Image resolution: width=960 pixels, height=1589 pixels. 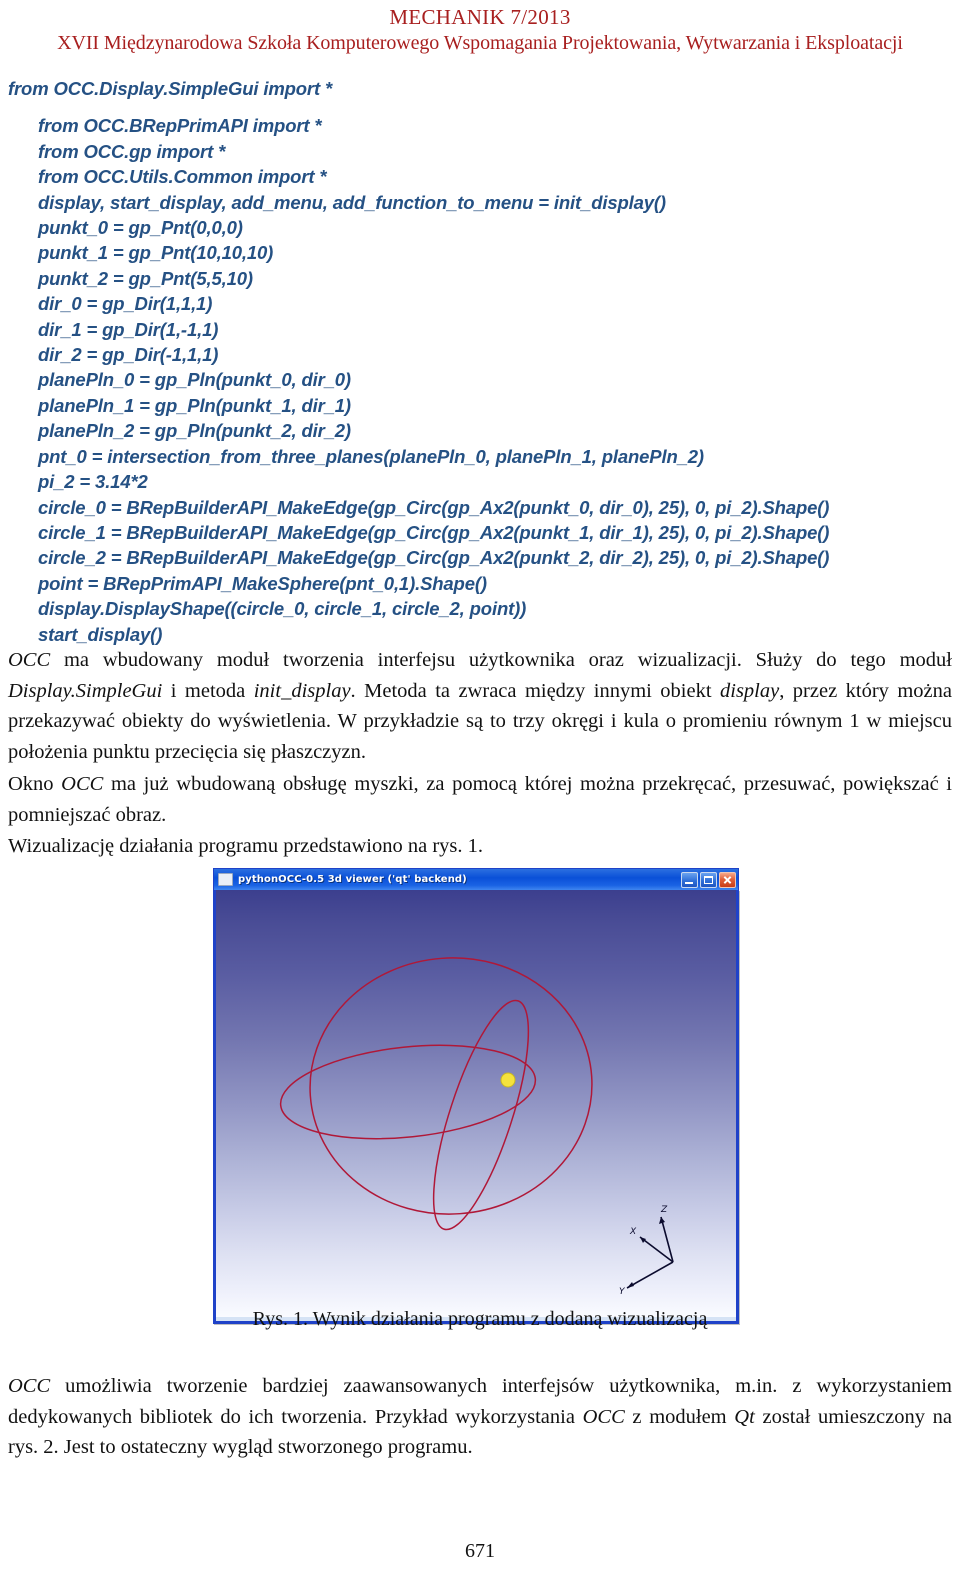 What do you see at coordinates (727, 879) in the screenshot?
I see `close-icon` at bounding box center [727, 879].